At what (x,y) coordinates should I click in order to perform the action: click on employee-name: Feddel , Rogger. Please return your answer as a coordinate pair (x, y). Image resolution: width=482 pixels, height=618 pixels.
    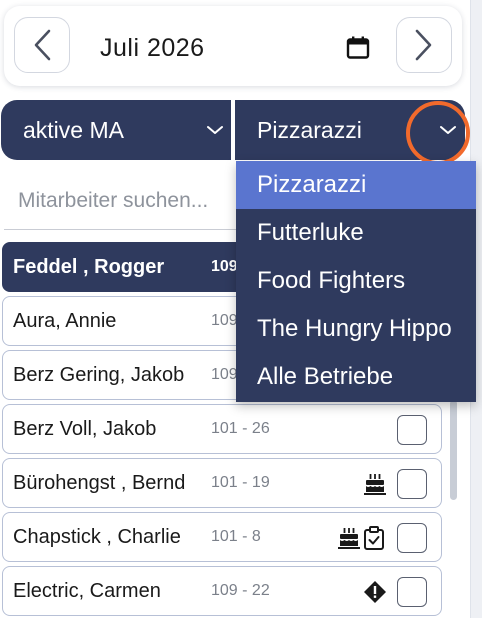
    Looking at the image, I should click on (89, 266).